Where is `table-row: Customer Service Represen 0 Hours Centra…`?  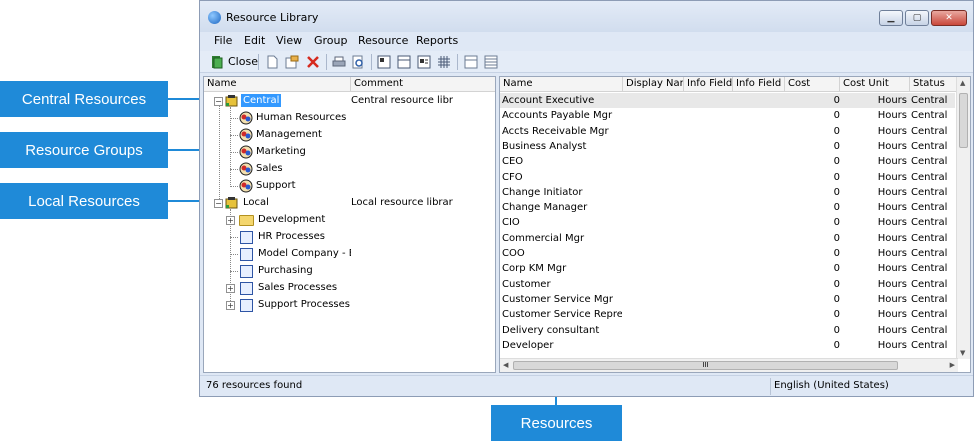
table-row: Customer Service Represen 0 Hours Centra… is located at coordinates (727, 314).